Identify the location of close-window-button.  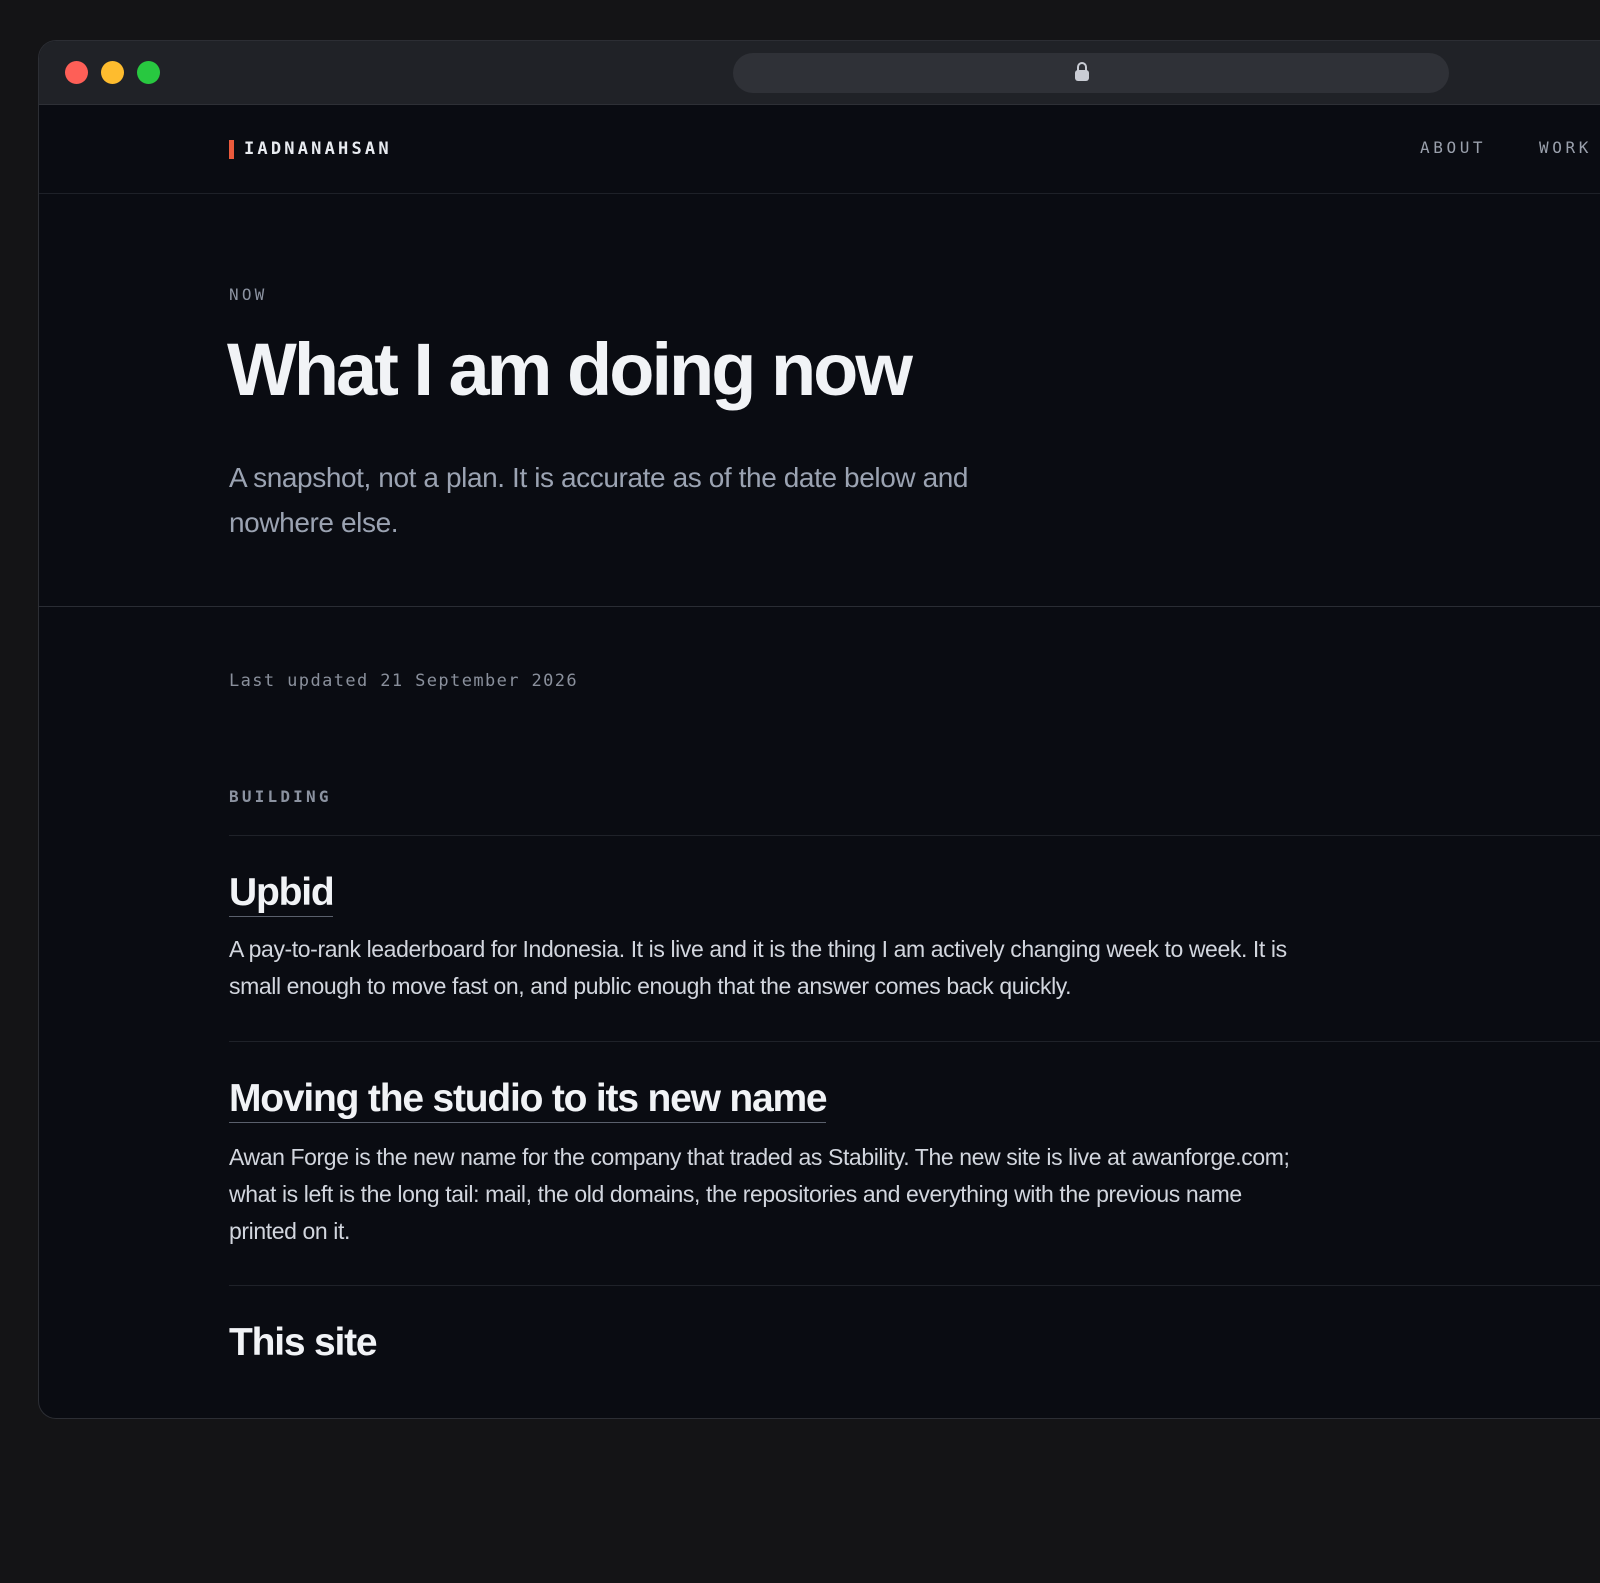
(76, 72).